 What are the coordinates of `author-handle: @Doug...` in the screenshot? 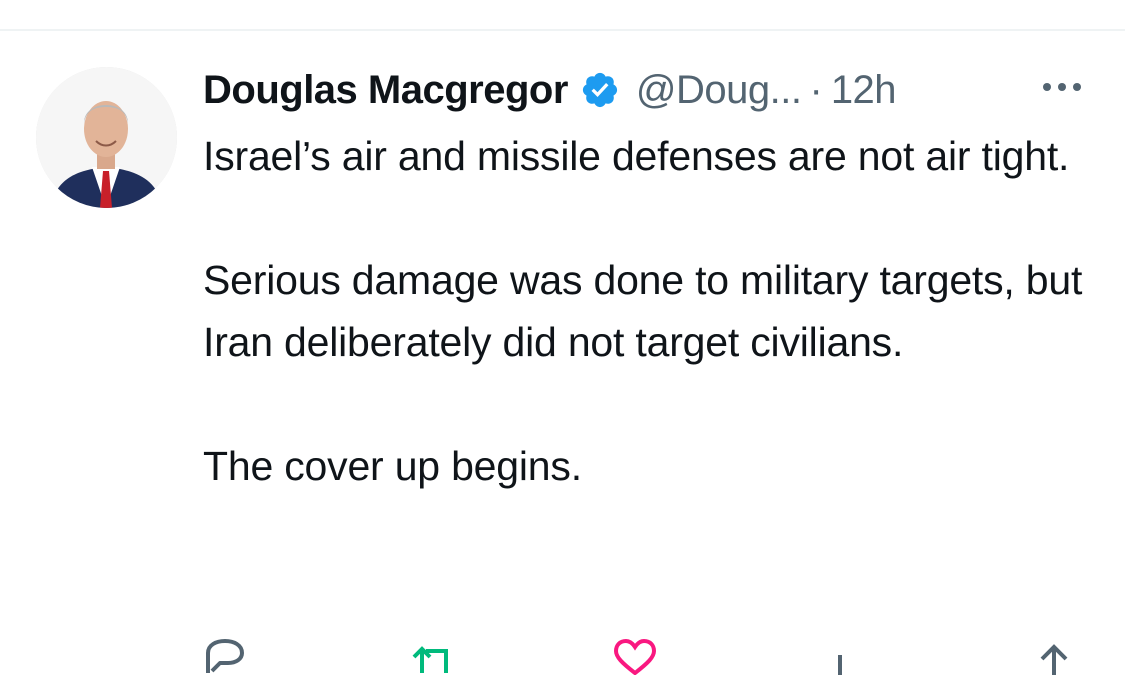 It's located at (719, 90).